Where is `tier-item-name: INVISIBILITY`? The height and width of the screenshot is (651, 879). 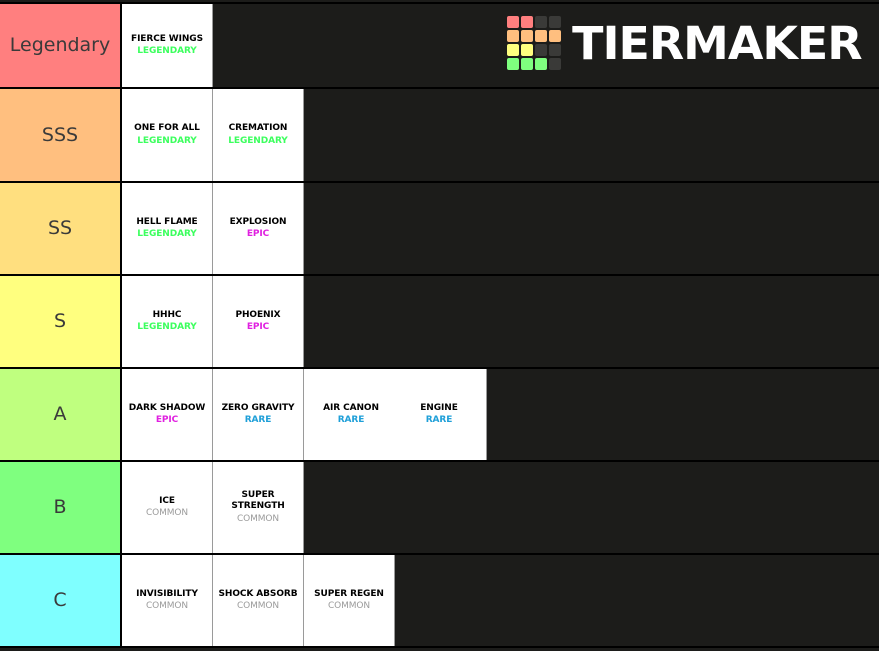 tier-item-name: INVISIBILITY is located at coordinates (167, 593).